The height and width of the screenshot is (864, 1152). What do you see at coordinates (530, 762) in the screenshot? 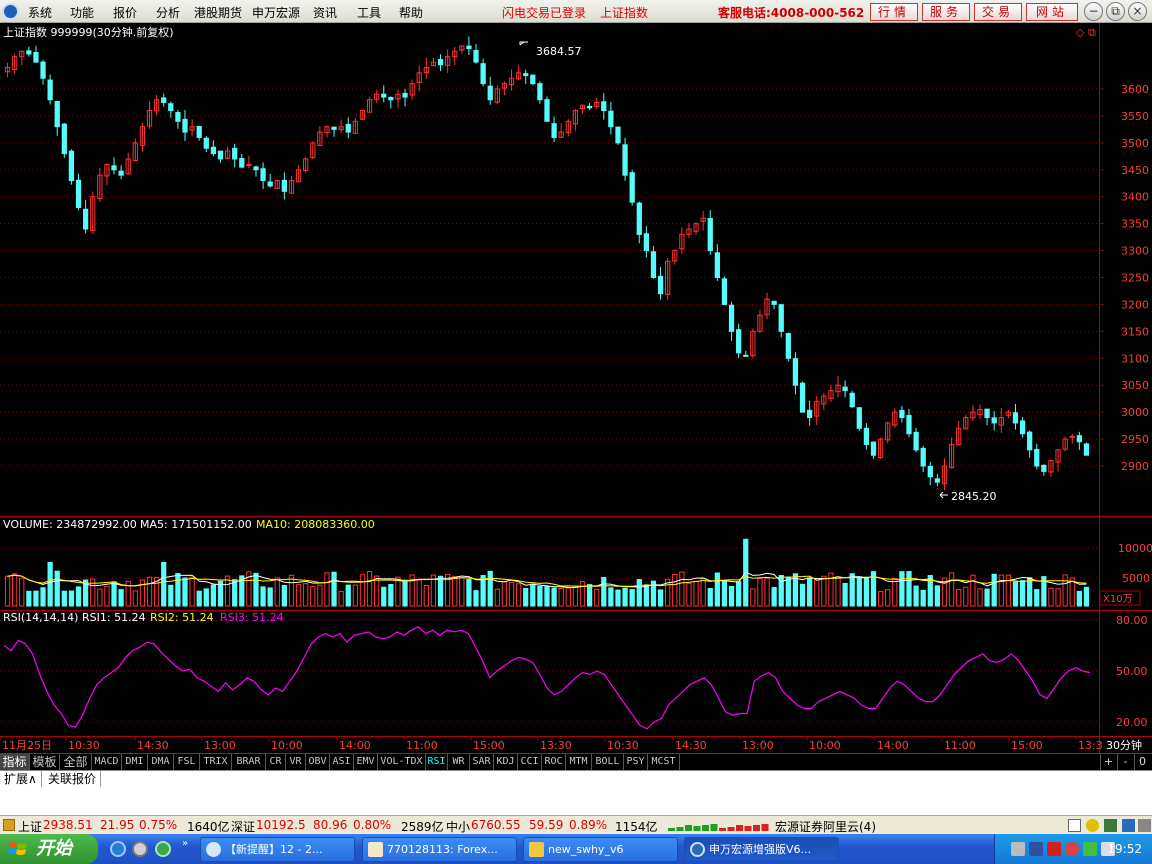
I see `indicator-tab-cci: CCI` at bounding box center [530, 762].